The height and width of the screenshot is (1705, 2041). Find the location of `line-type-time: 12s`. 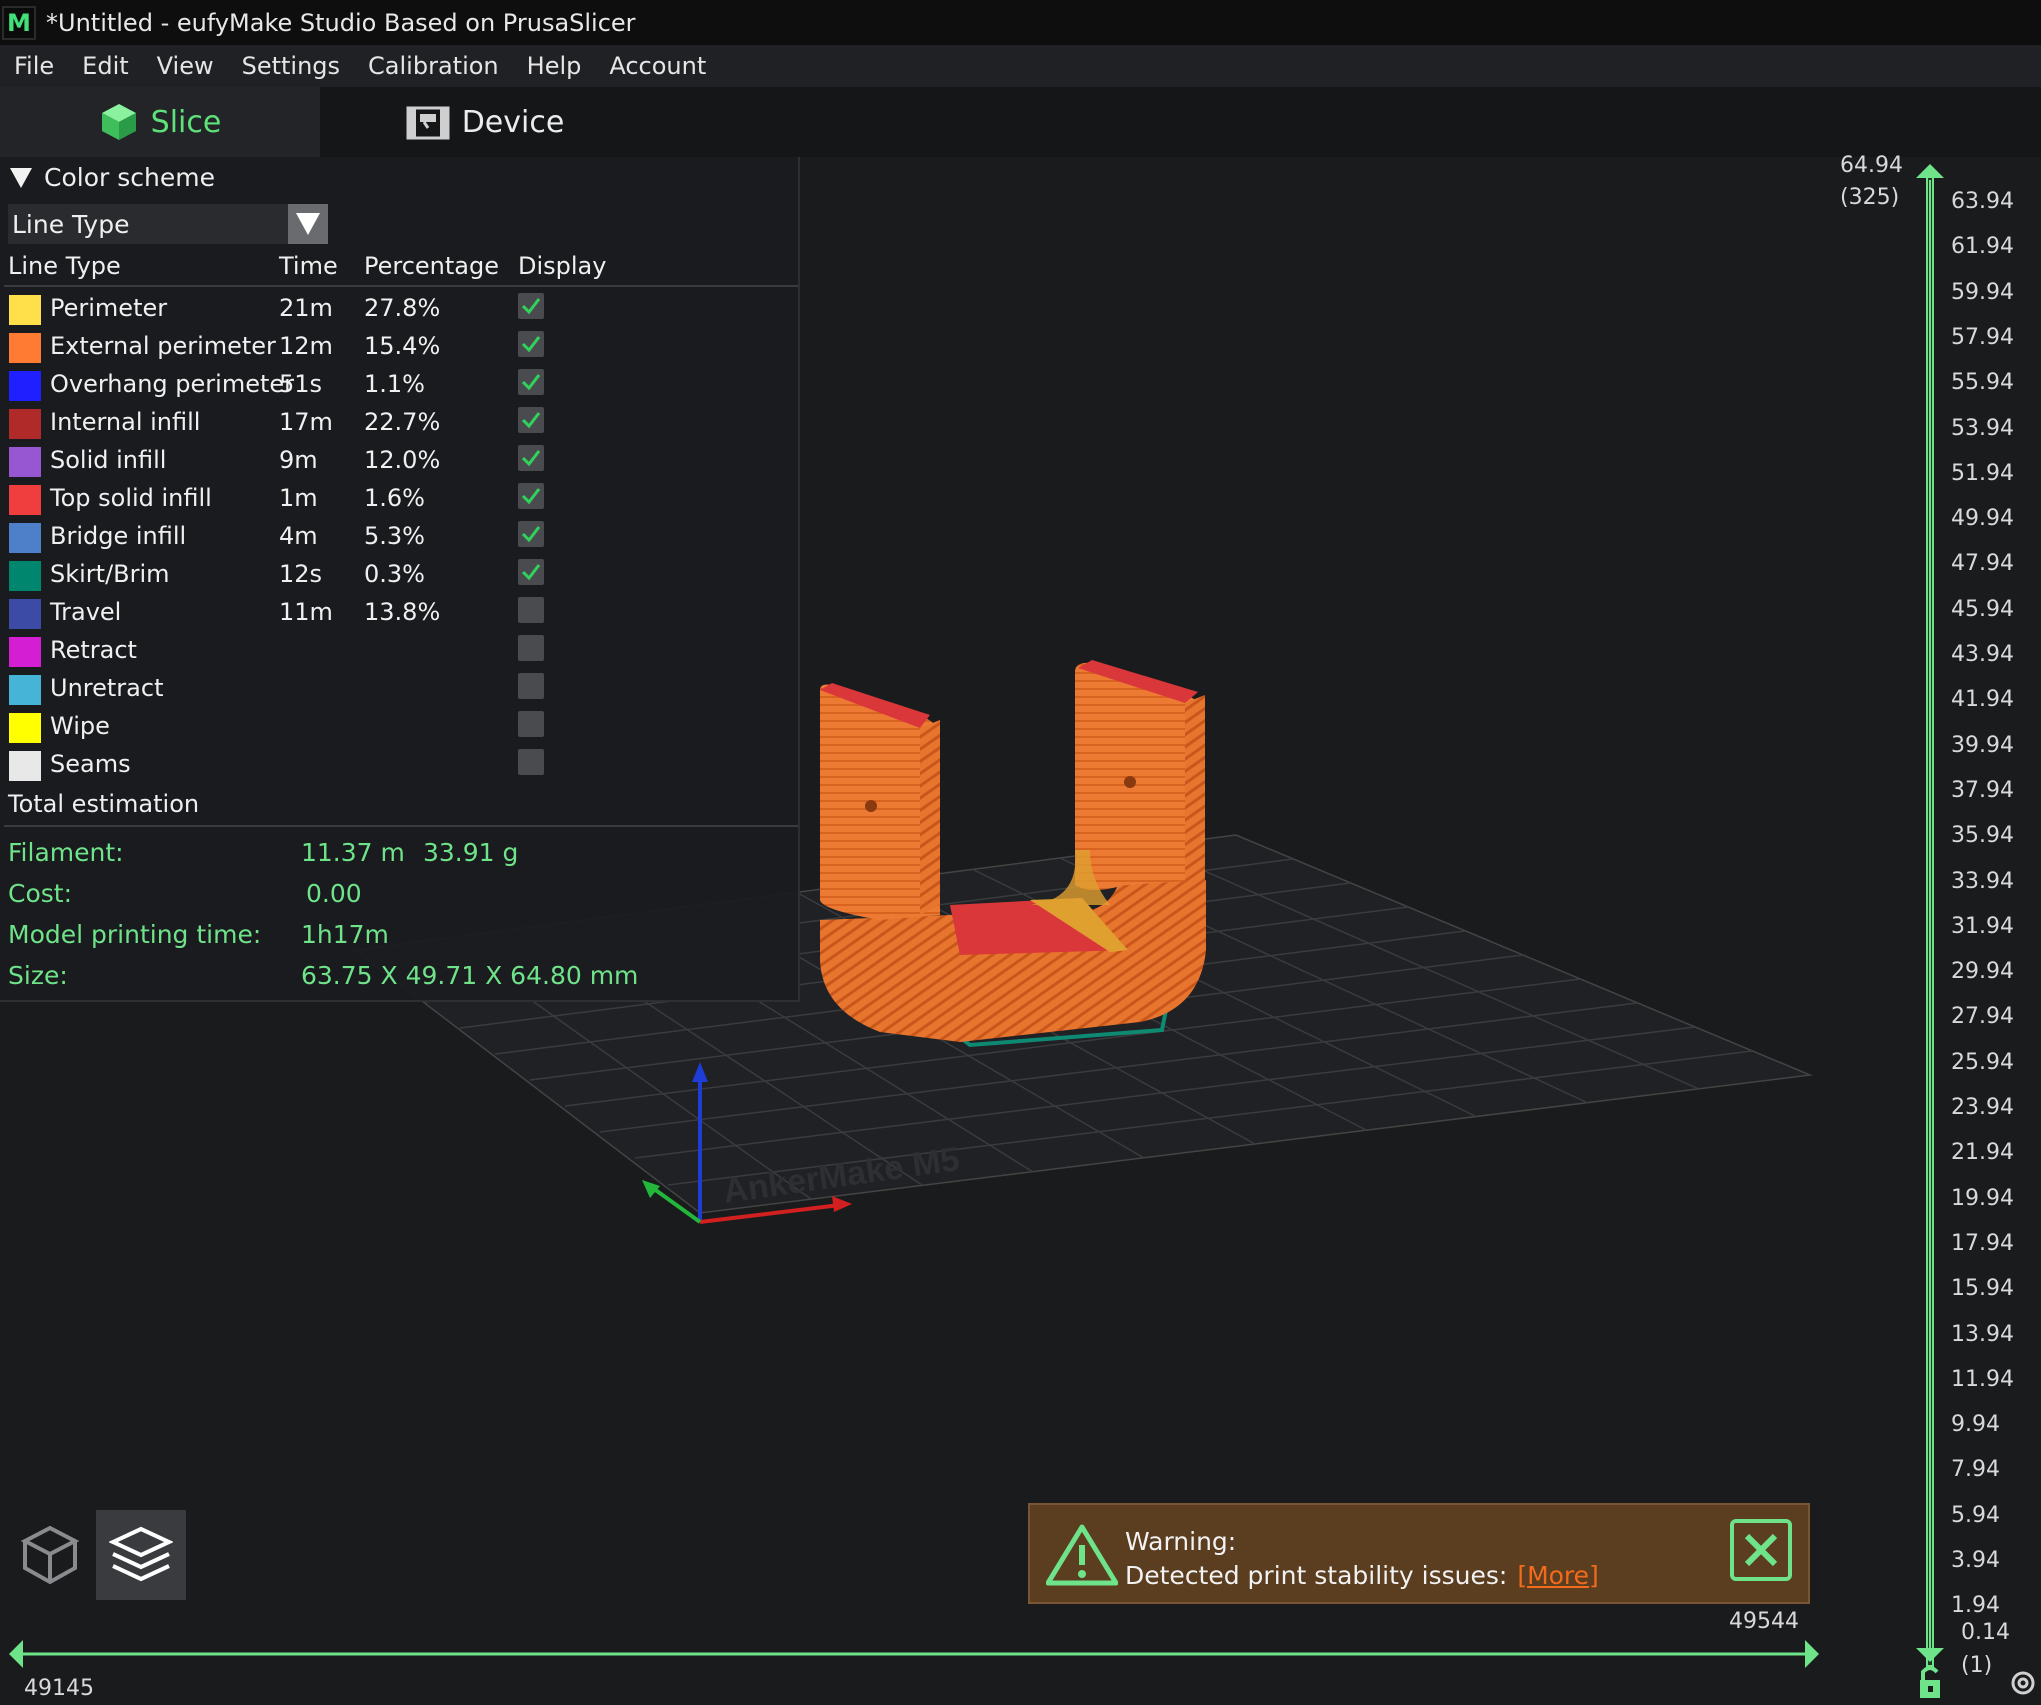

line-type-time: 12s is located at coordinates (301, 574).